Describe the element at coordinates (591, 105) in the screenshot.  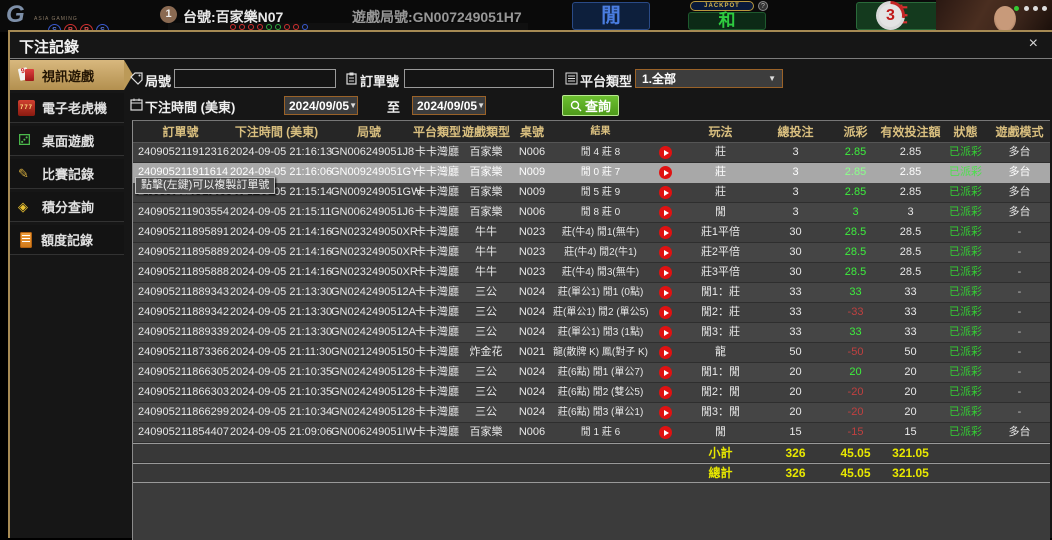
I see `query-button: 查詢` at that location.